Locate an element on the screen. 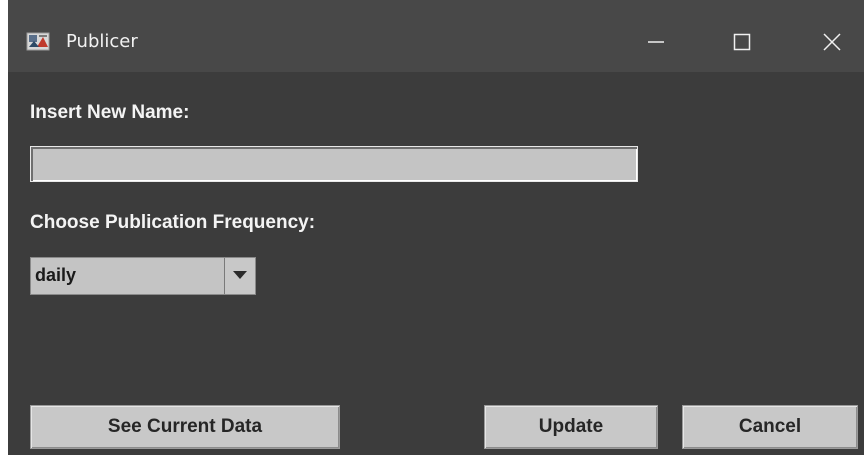 This screenshot has height=455, width=864. close-icon is located at coordinates (832, 42).